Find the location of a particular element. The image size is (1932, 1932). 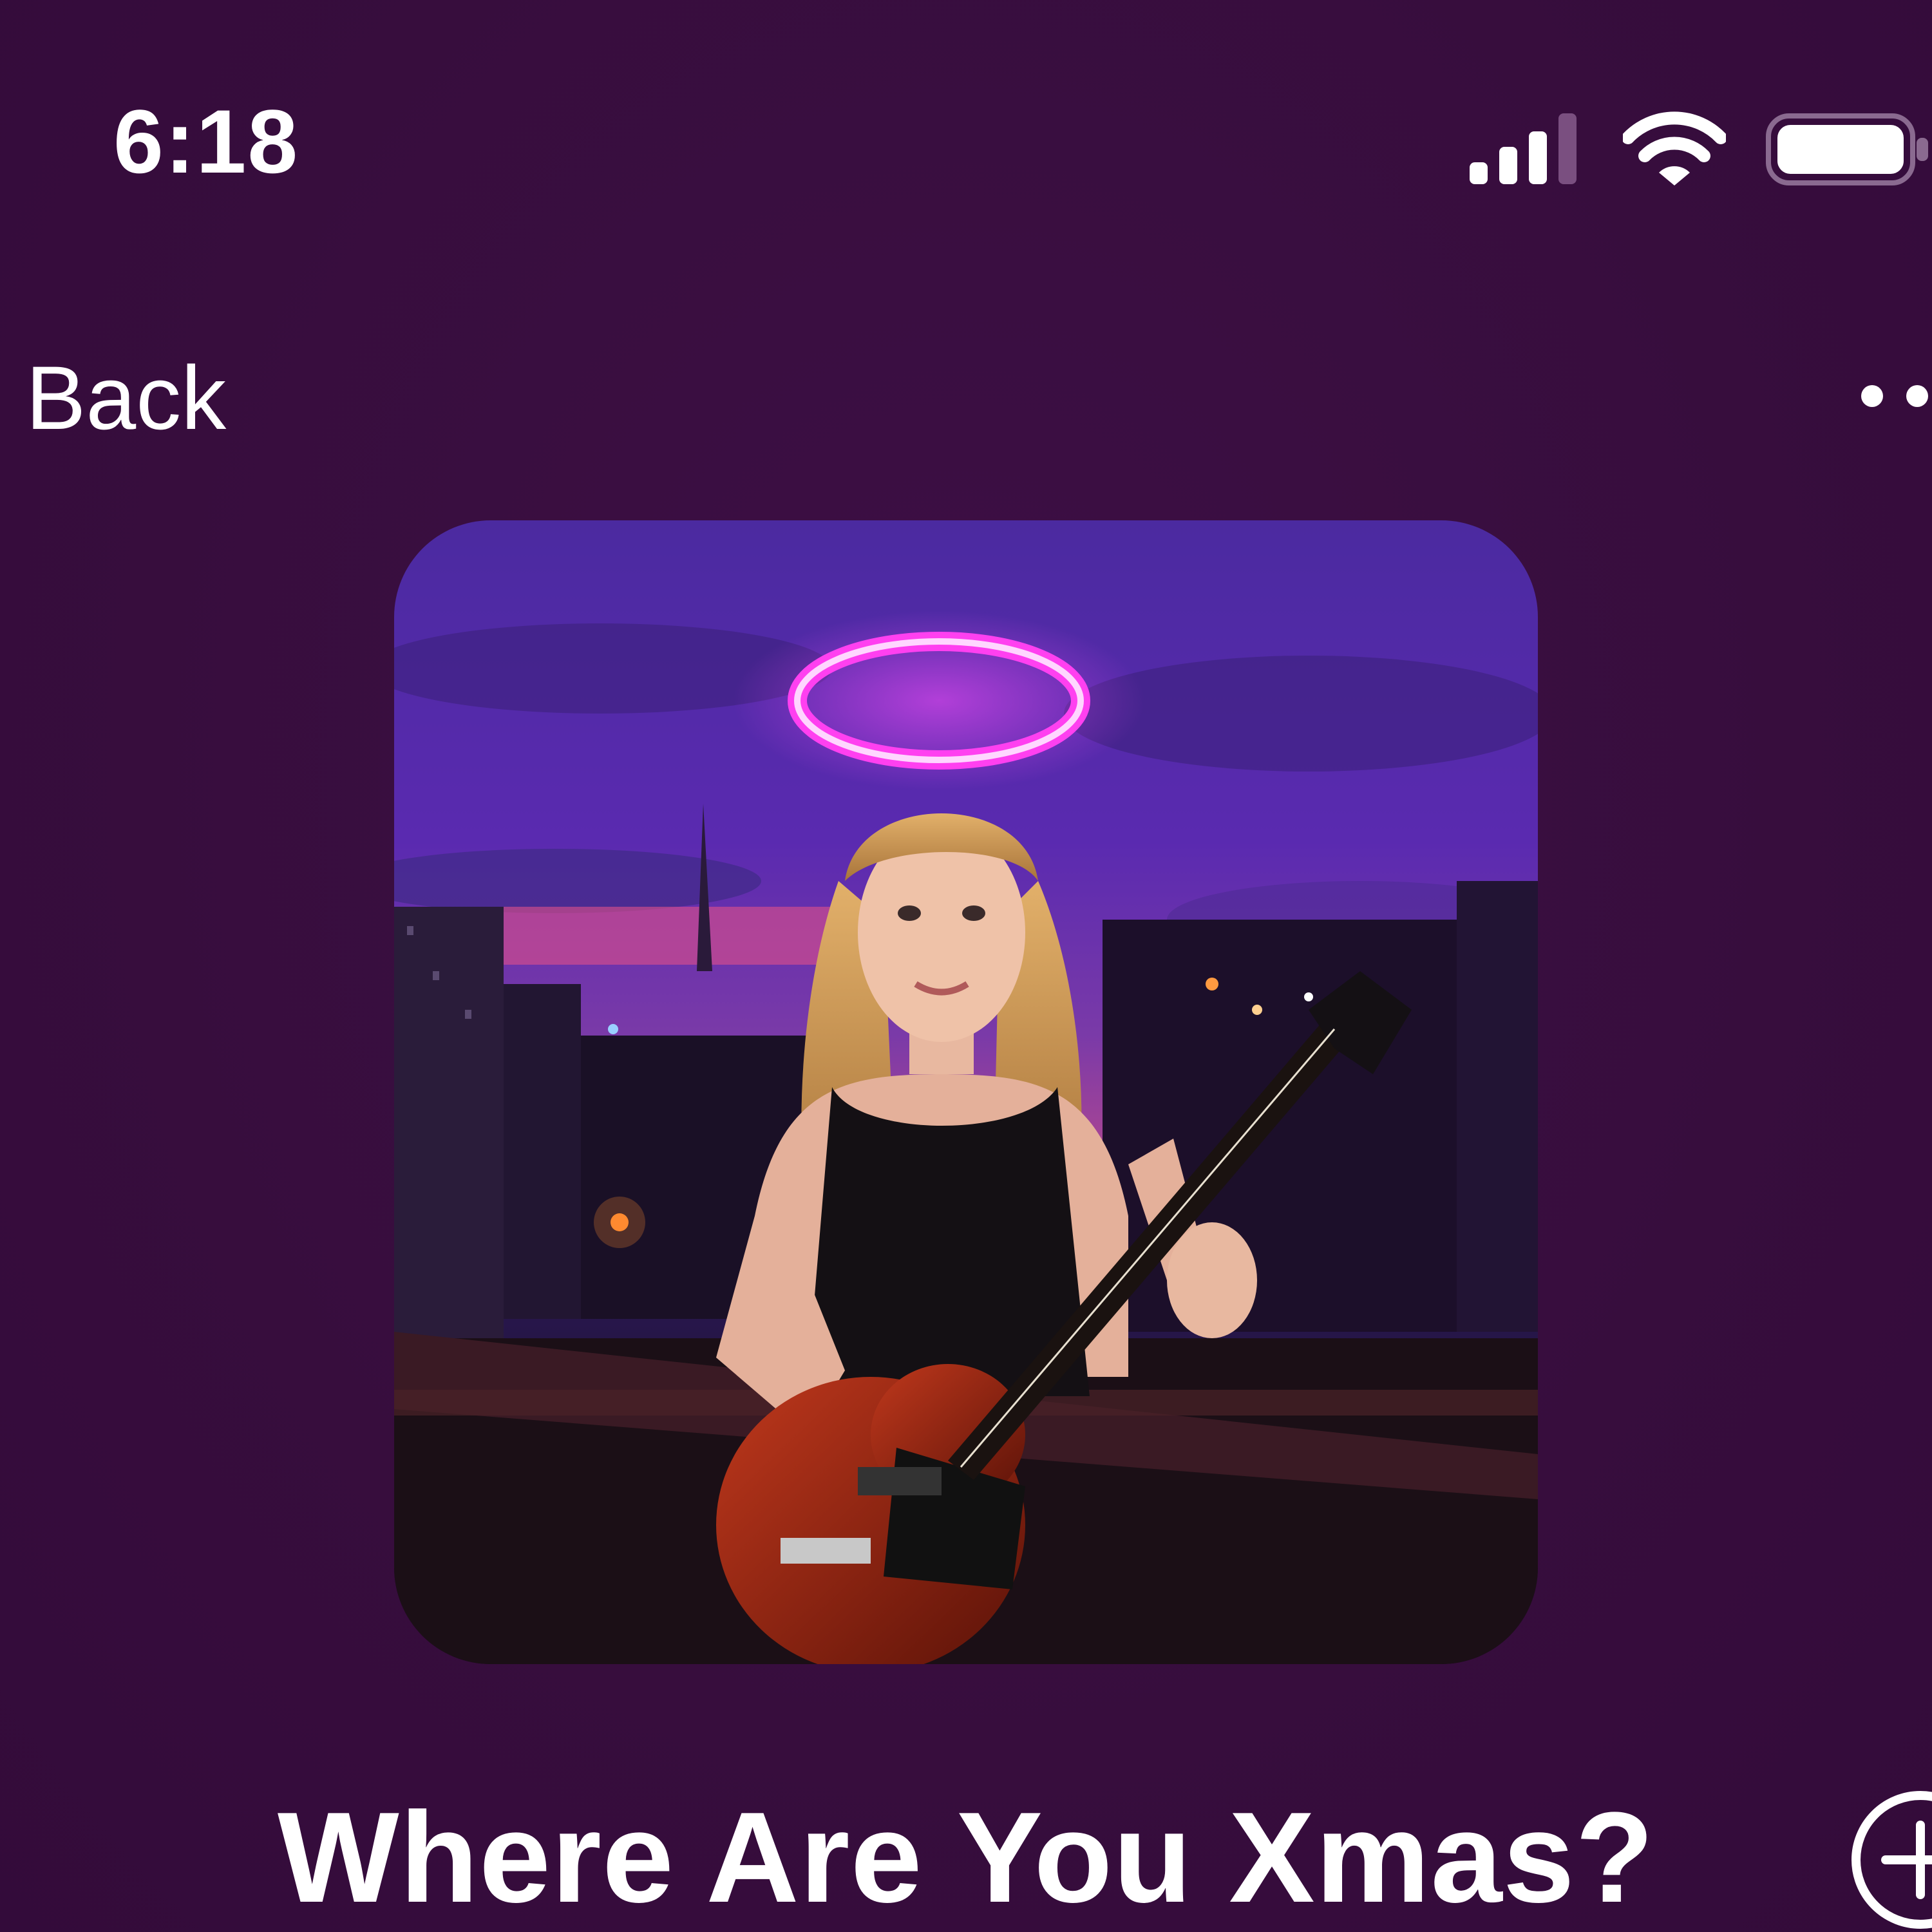

status-time: 6:18 is located at coordinates (206, 141).